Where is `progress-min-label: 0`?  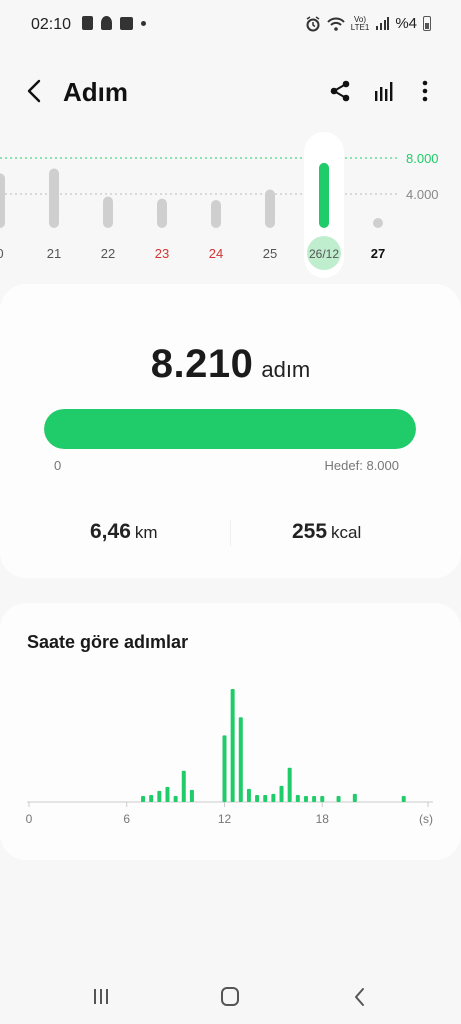
progress-min-label: 0 is located at coordinates (58, 465).